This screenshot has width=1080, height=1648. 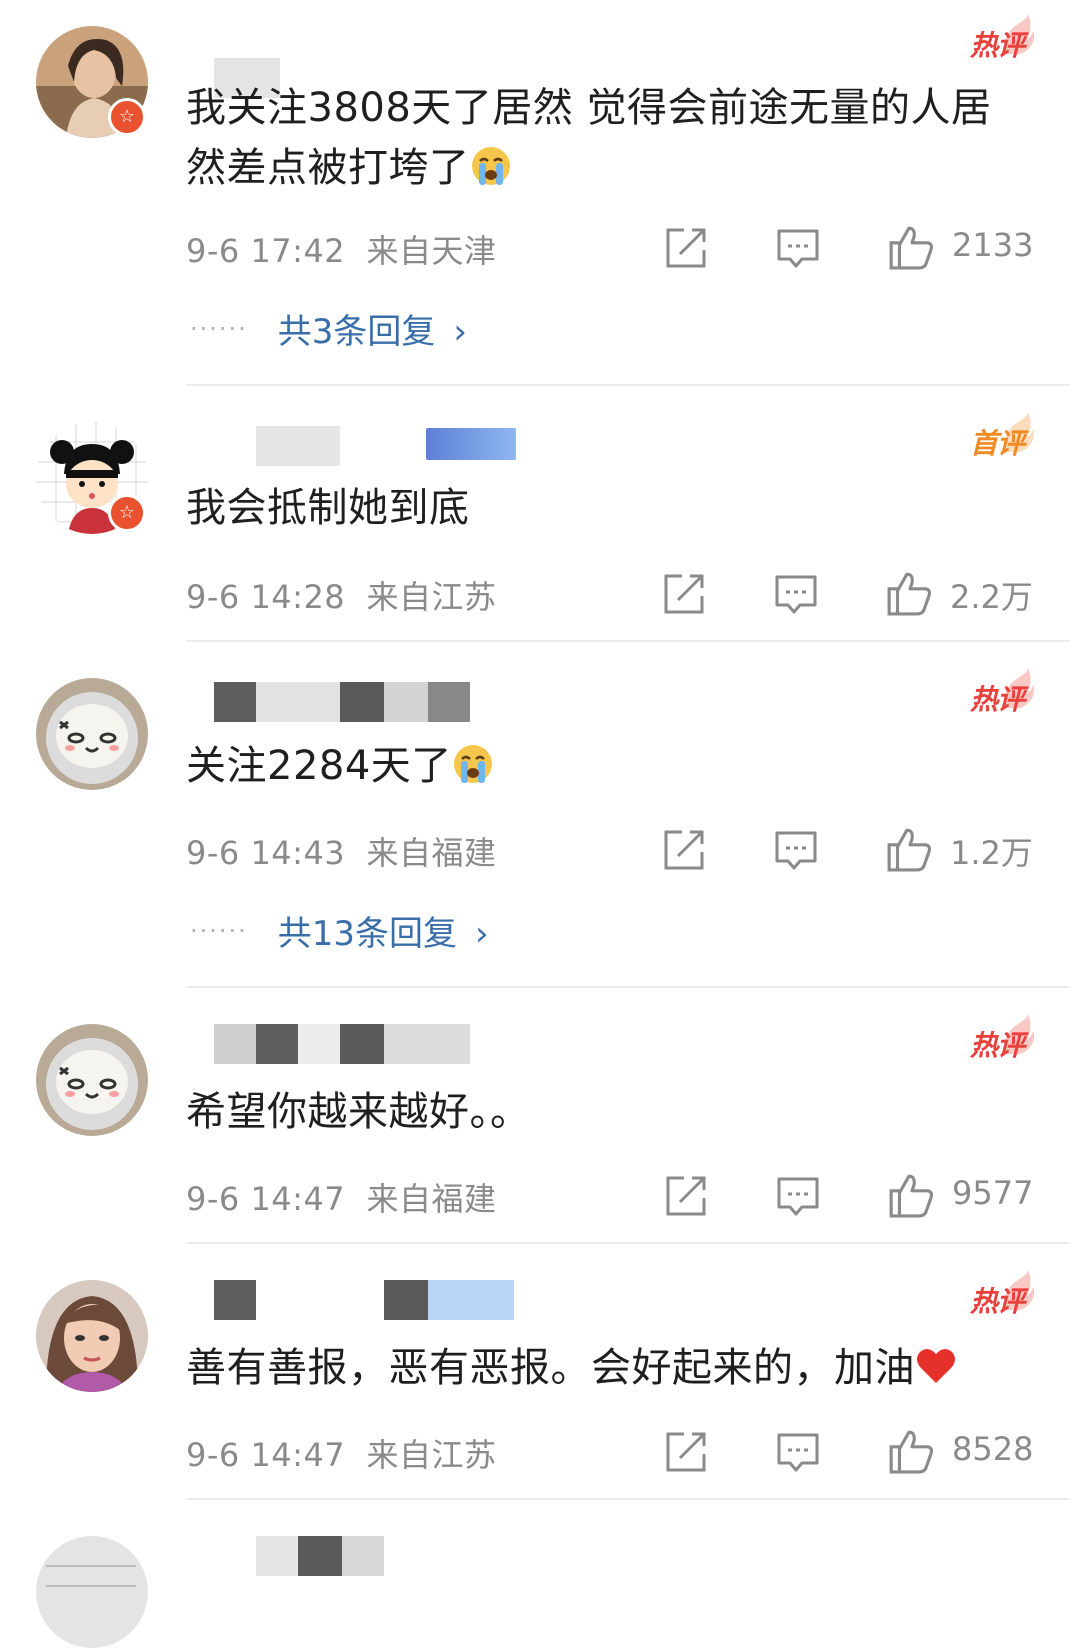 What do you see at coordinates (991, 597) in the screenshot?
I see `like-count: 2.2万` at bounding box center [991, 597].